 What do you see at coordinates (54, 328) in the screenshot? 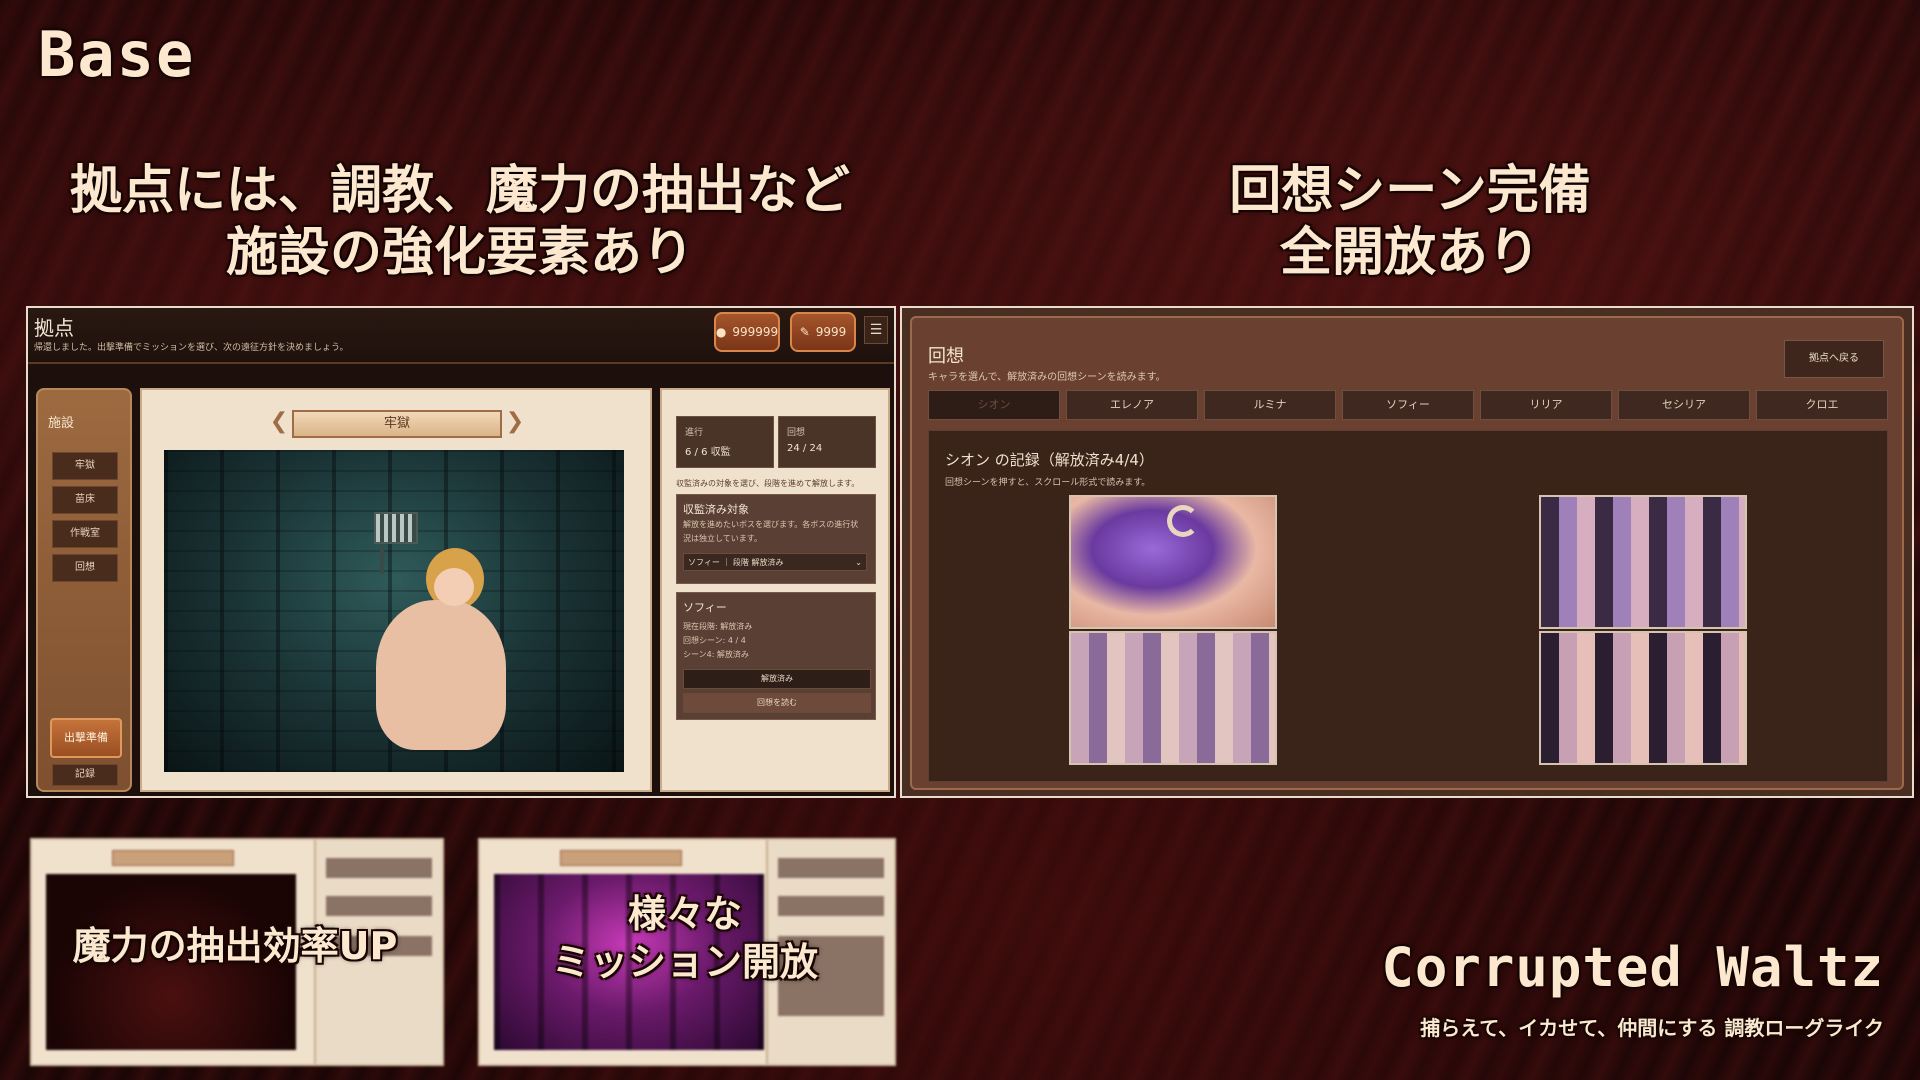
I see `base-title: 拠点` at bounding box center [54, 328].